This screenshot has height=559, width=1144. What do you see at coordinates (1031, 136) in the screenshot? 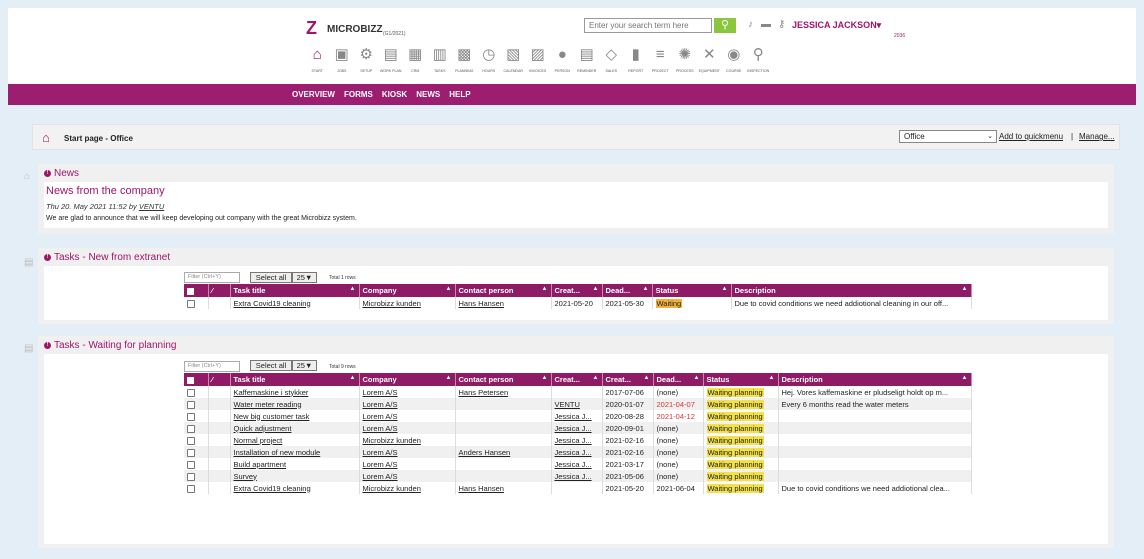
I see `add-to-quickmenu-link: Add to quickmenu` at bounding box center [1031, 136].